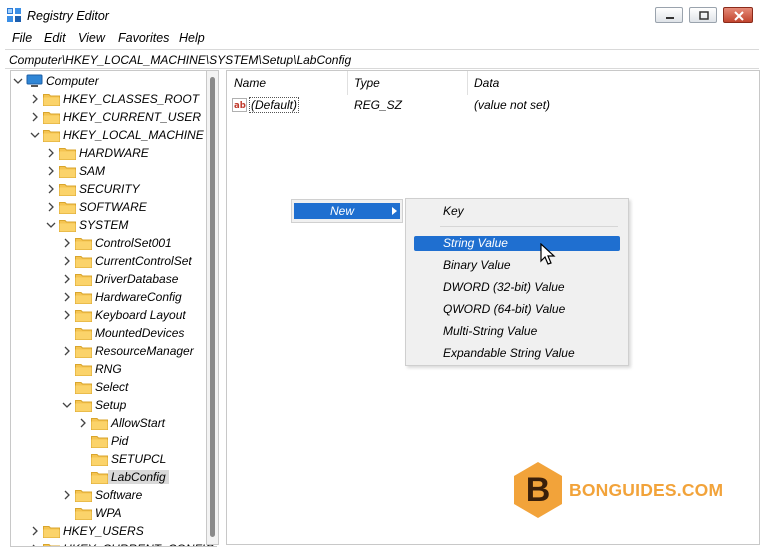 This screenshot has width=764, height=554. Describe the element at coordinates (669, 15) in the screenshot. I see `minimize-button` at that location.